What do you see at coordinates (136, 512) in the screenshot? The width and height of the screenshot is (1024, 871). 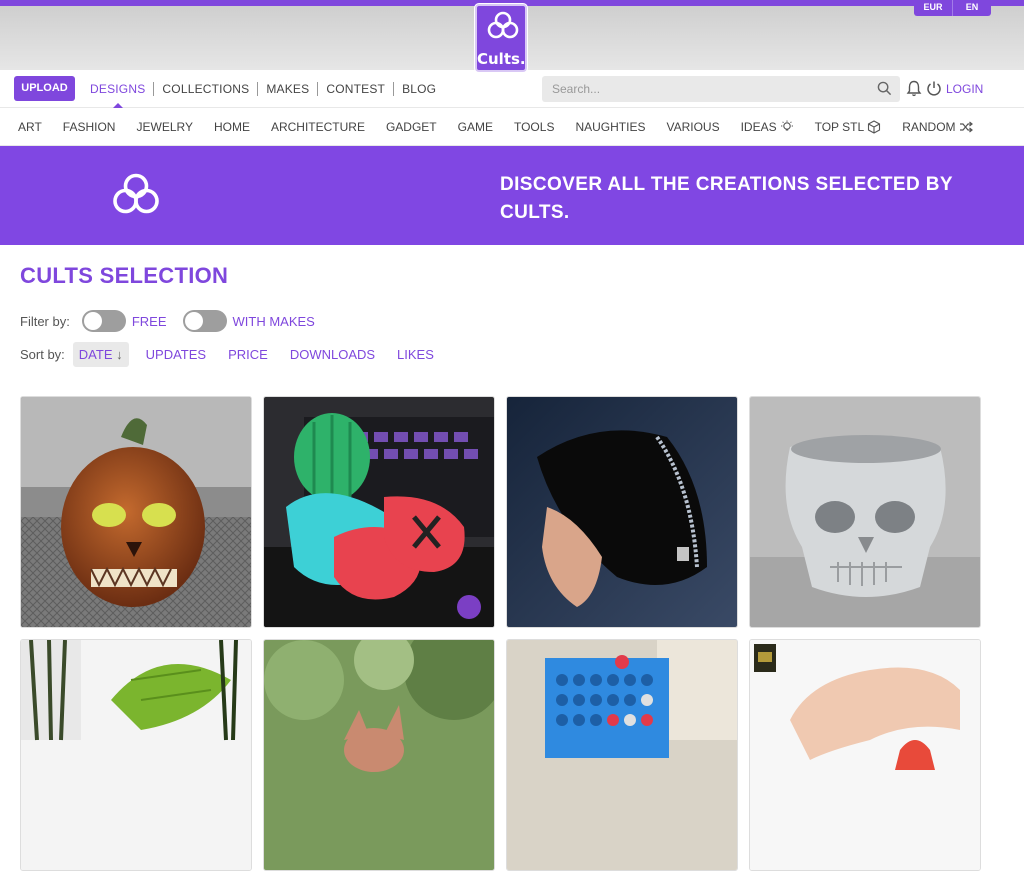 I see `design-card-pumpkin-skull` at bounding box center [136, 512].